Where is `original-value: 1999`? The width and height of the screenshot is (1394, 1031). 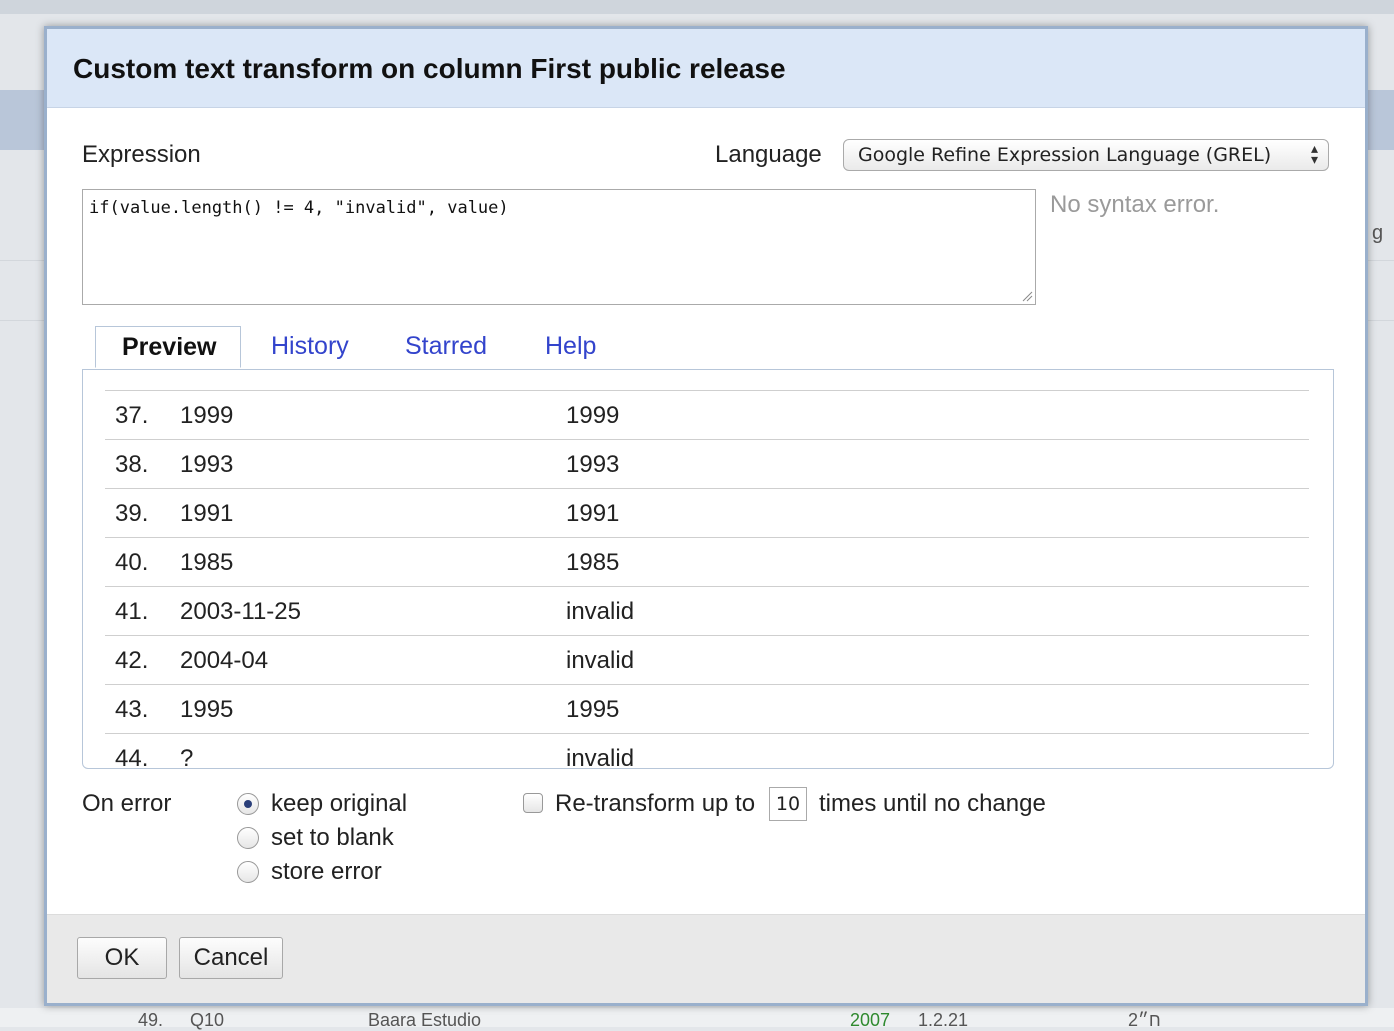 original-value: 1999 is located at coordinates (207, 415).